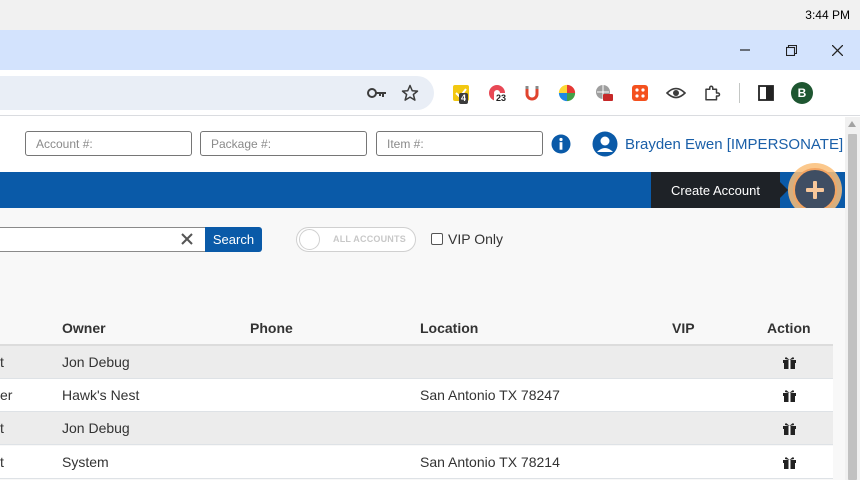  What do you see at coordinates (108, 143) in the screenshot?
I see `account-number-input` at bounding box center [108, 143].